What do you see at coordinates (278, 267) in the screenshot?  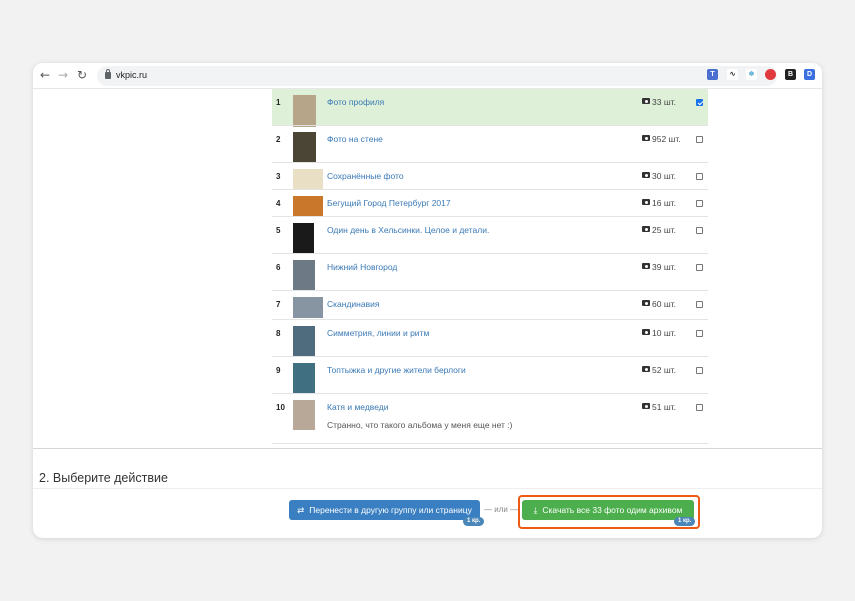 I see `album-number: 6` at bounding box center [278, 267].